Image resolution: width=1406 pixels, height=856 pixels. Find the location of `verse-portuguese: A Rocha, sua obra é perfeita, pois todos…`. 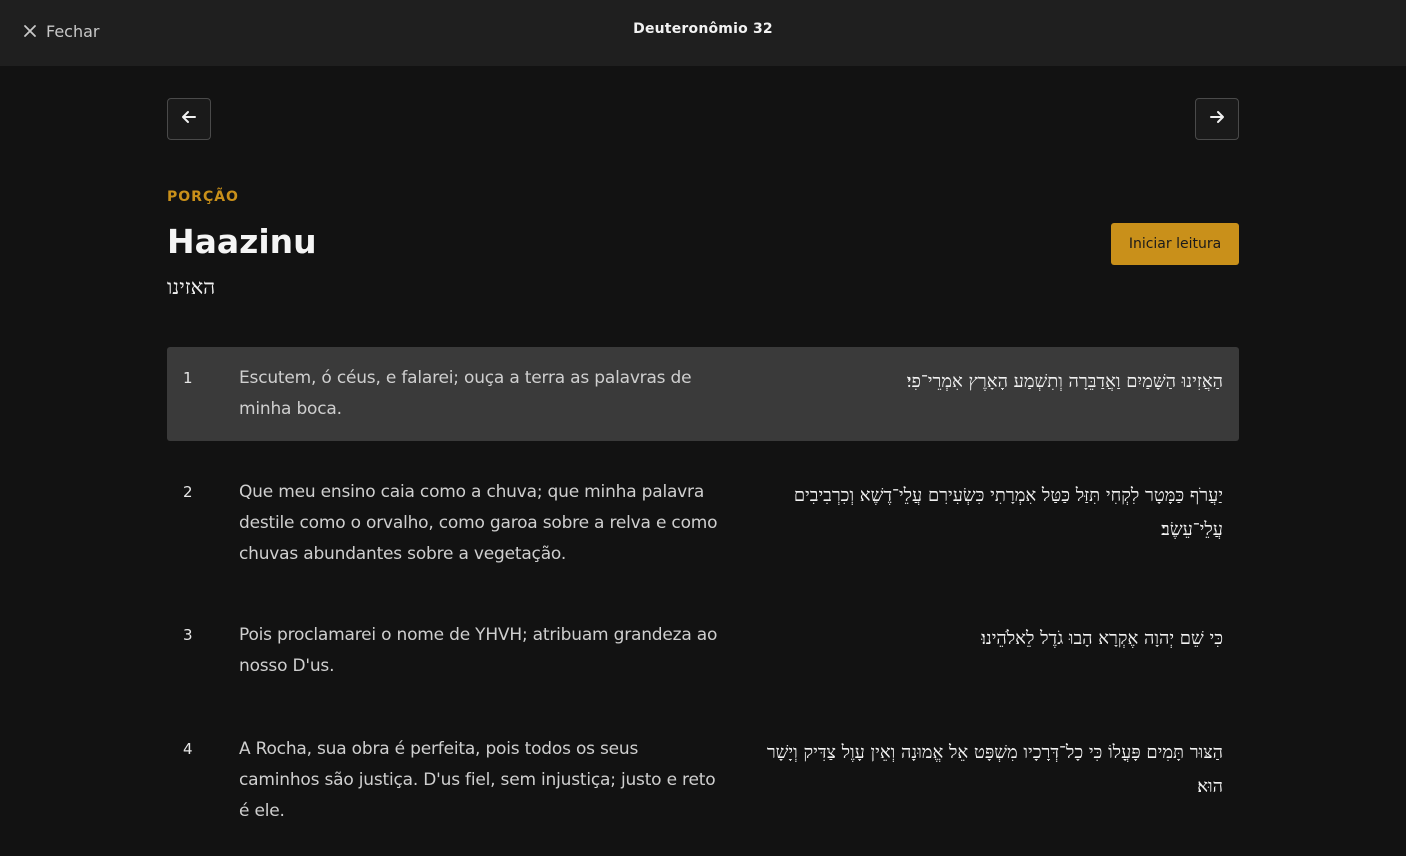

verse-portuguese: A Rocha, sua obra é perfeita, pois todos… is located at coordinates (477, 780).